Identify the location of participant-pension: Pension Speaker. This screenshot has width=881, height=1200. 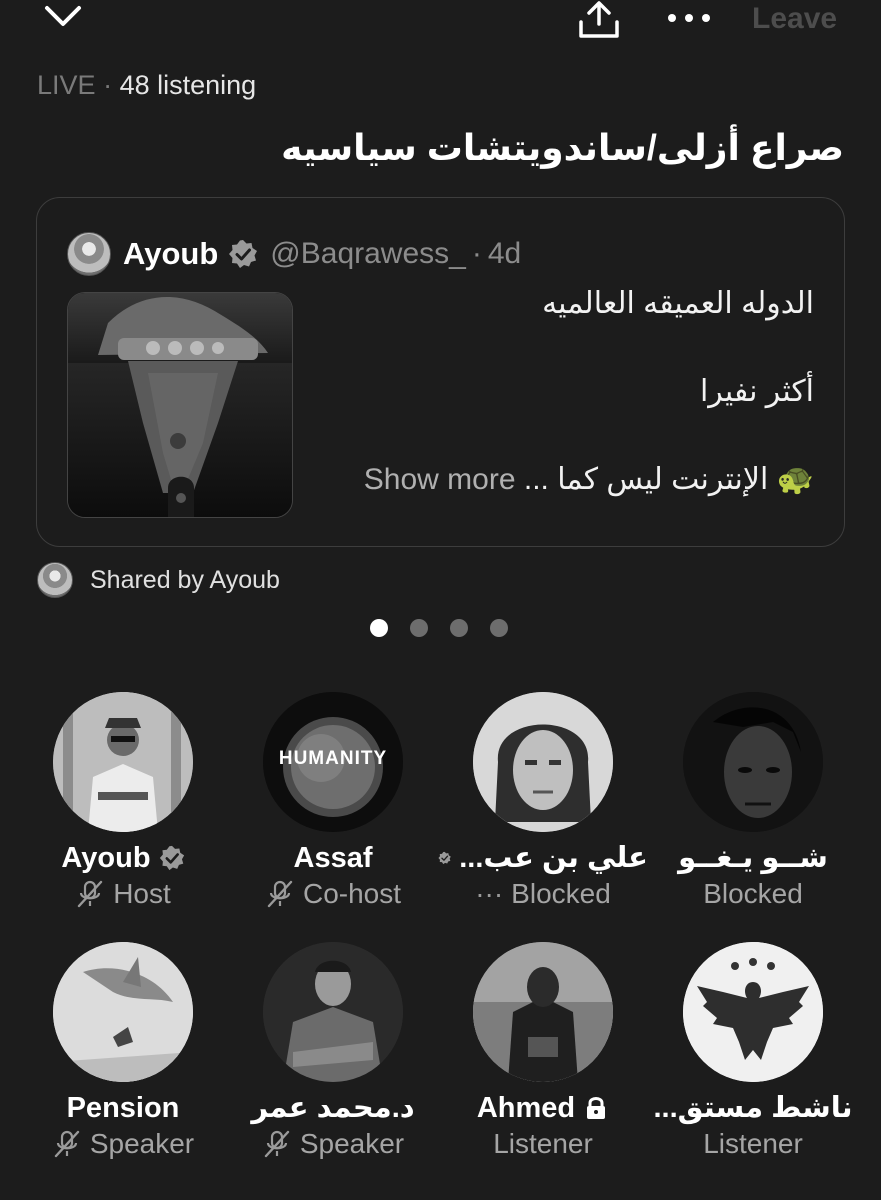
(123, 1051).